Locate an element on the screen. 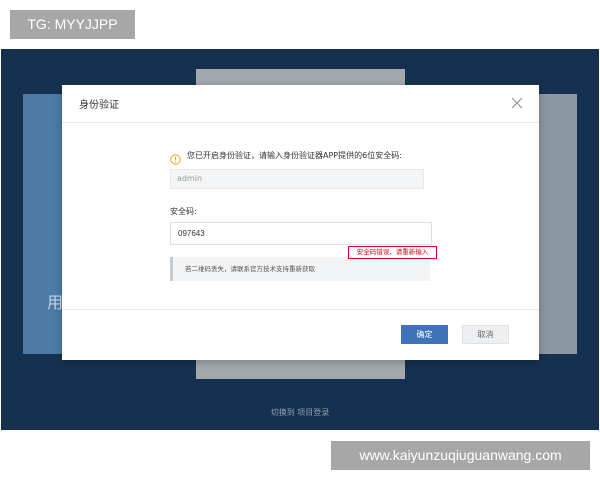  hint-text: 您已开启身份验证，请输入身份验证器APP提供的6位安全码: is located at coordinates (294, 155).